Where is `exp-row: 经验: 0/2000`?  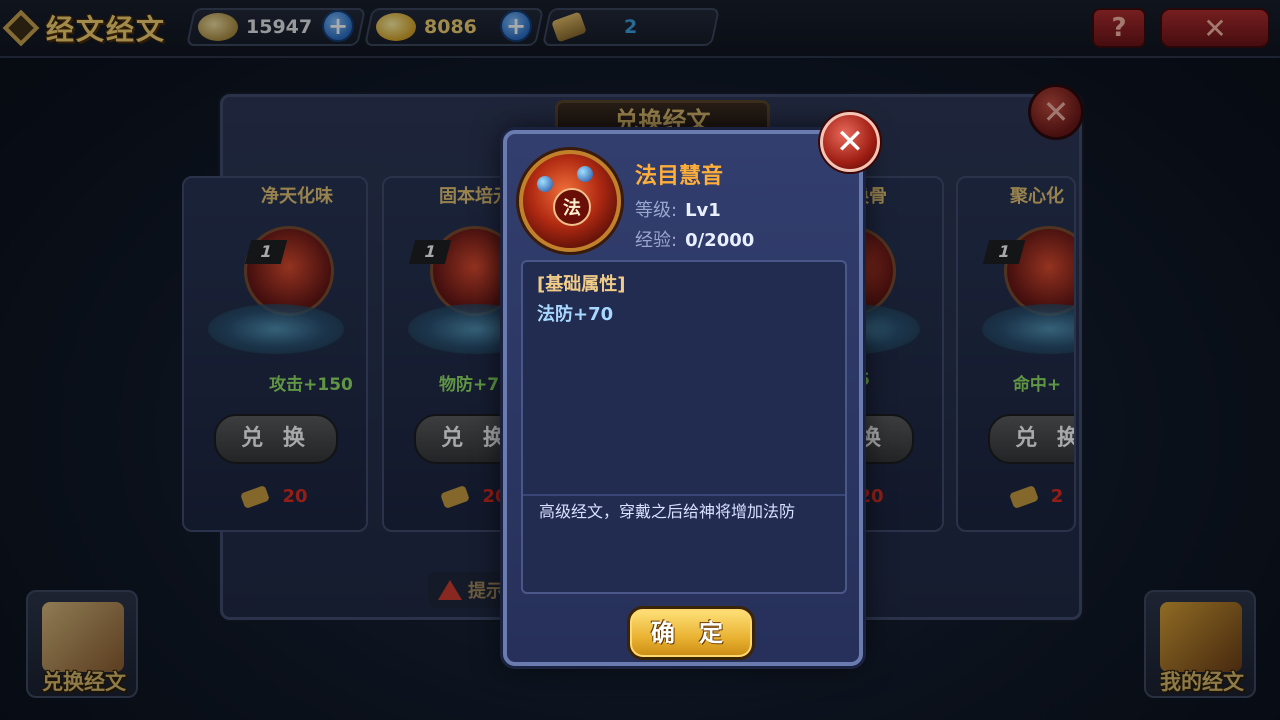 exp-row: 经验: 0/2000 is located at coordinates (694, 239).